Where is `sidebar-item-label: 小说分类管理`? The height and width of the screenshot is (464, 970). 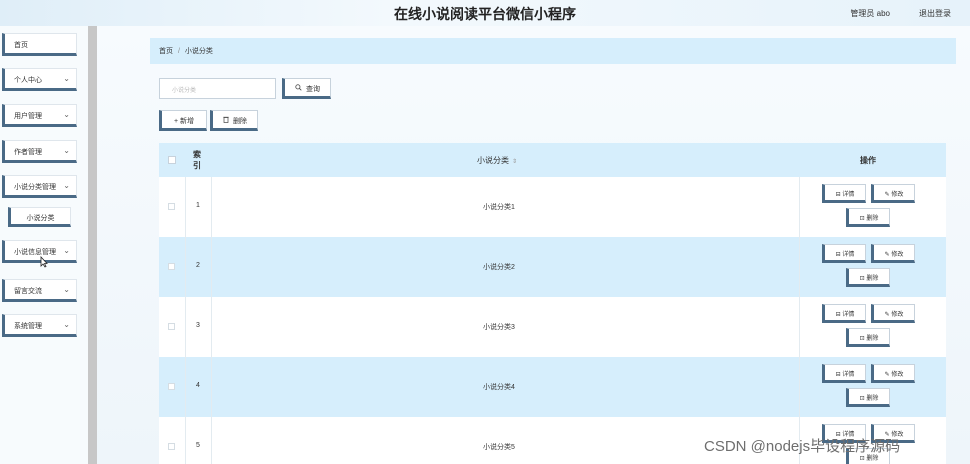 sidebar-item-label: 小说分类管理 is located at coordinates (35, 187).